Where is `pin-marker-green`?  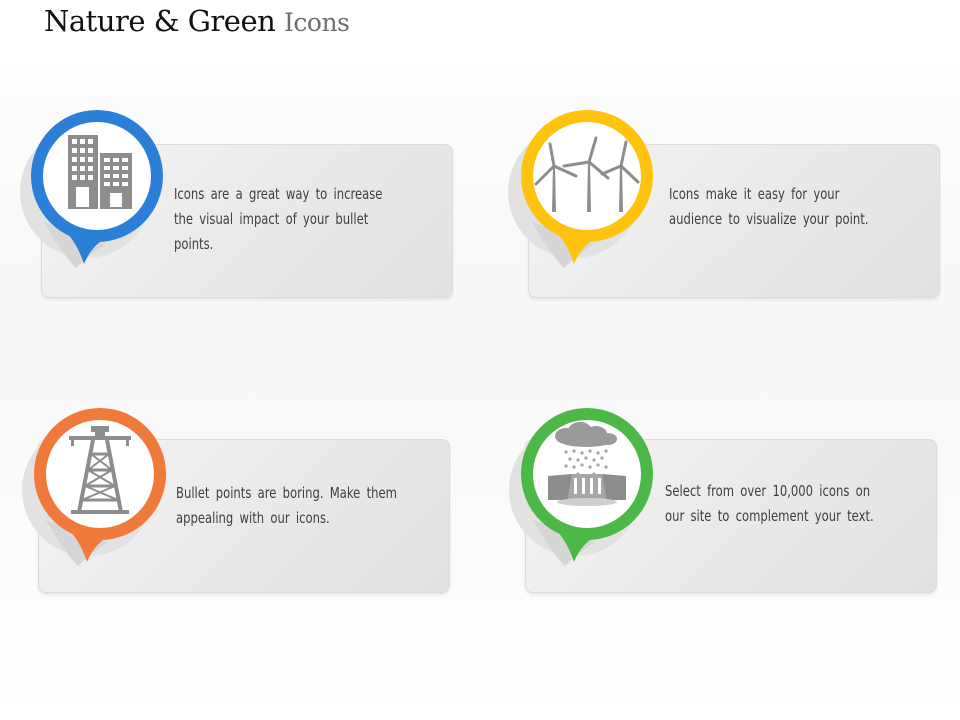 pin-marker-green is located at coordinates (593, 492).